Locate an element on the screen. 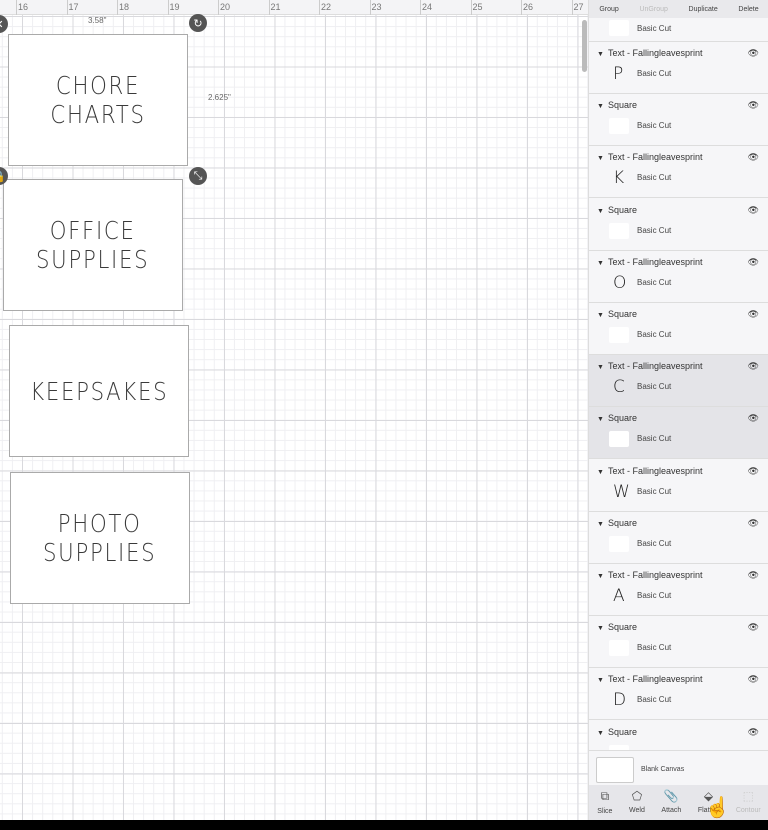 The width and height of the screenshot is (768, 830). hand-cursor-icon: ☝ is located at coordinates (717, 808).